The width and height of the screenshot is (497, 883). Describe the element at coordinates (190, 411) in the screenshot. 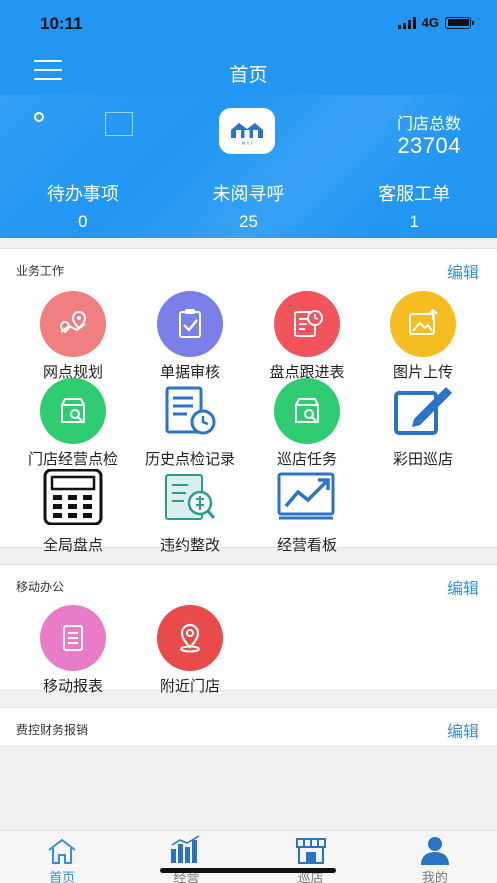

I see `history-record-icon` at that location.